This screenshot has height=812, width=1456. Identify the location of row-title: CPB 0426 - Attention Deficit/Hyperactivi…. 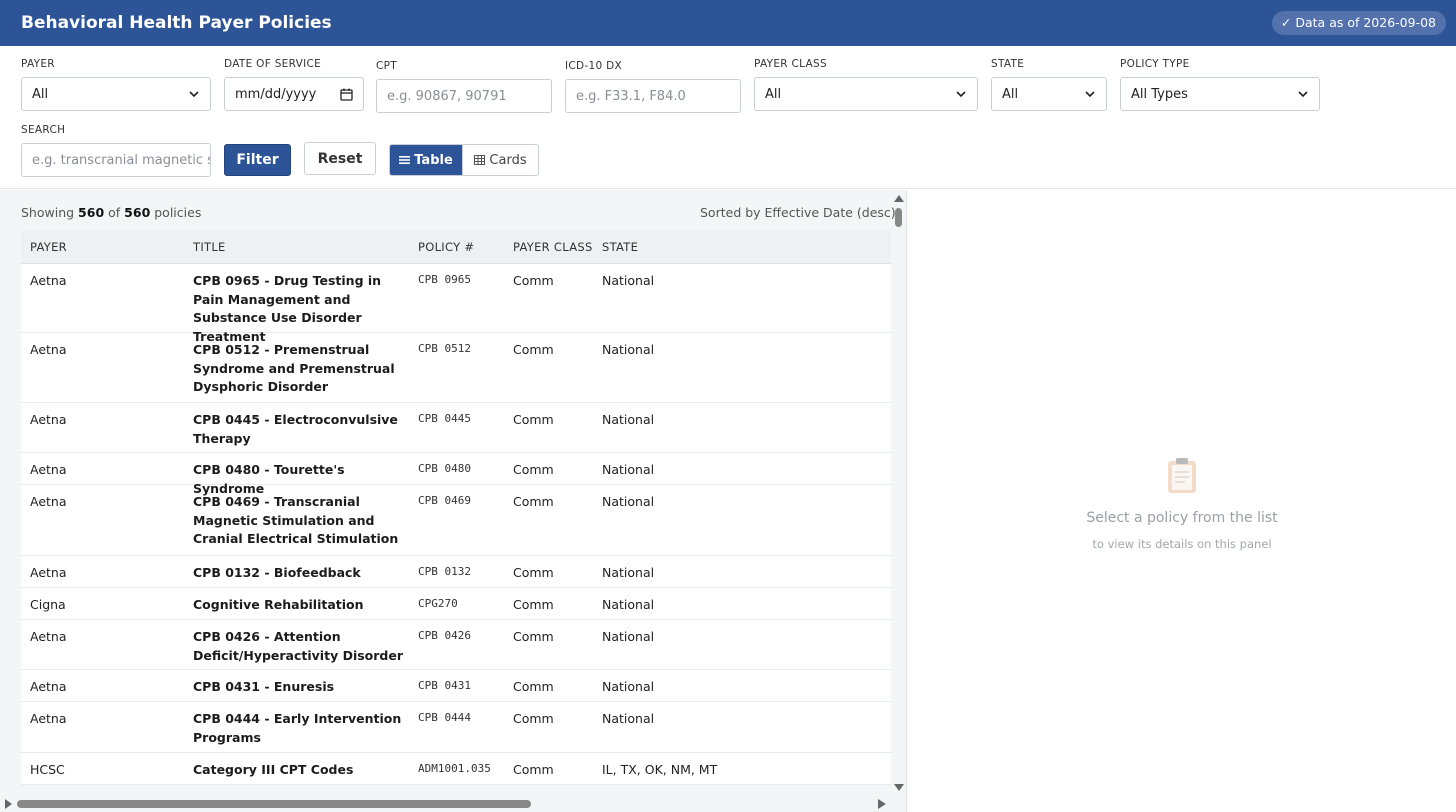
(298, 646).